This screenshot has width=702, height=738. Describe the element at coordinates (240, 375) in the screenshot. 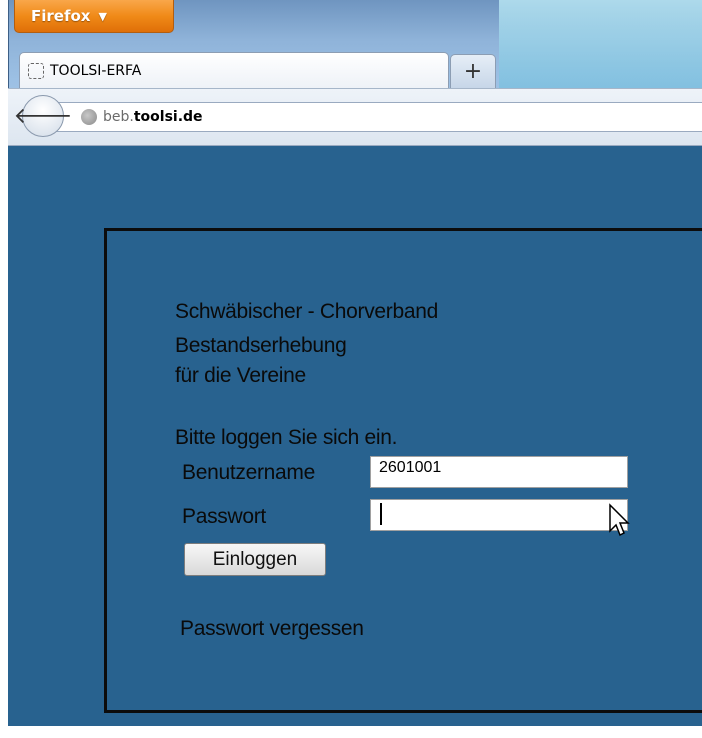

I see `heading-line-3: für die Vereine` at that location.